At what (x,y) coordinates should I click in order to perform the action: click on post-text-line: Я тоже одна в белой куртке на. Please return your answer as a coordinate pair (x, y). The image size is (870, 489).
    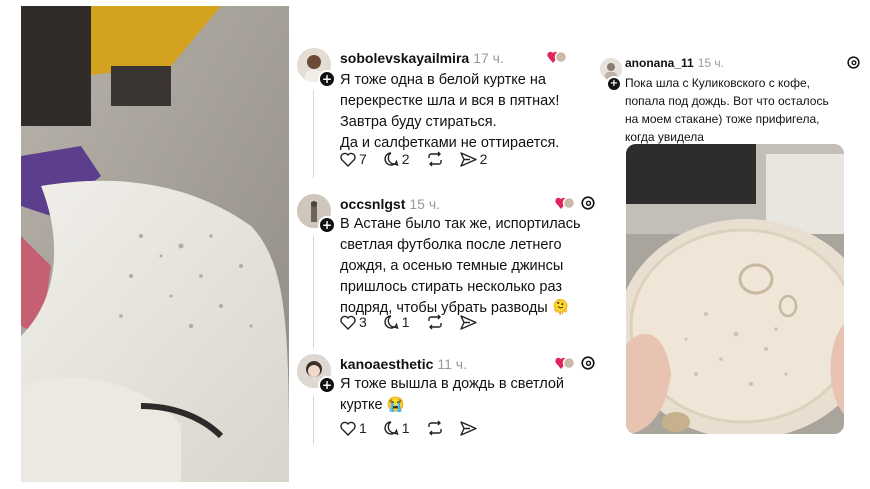
    Looking at the image, I should click on (443, 80).